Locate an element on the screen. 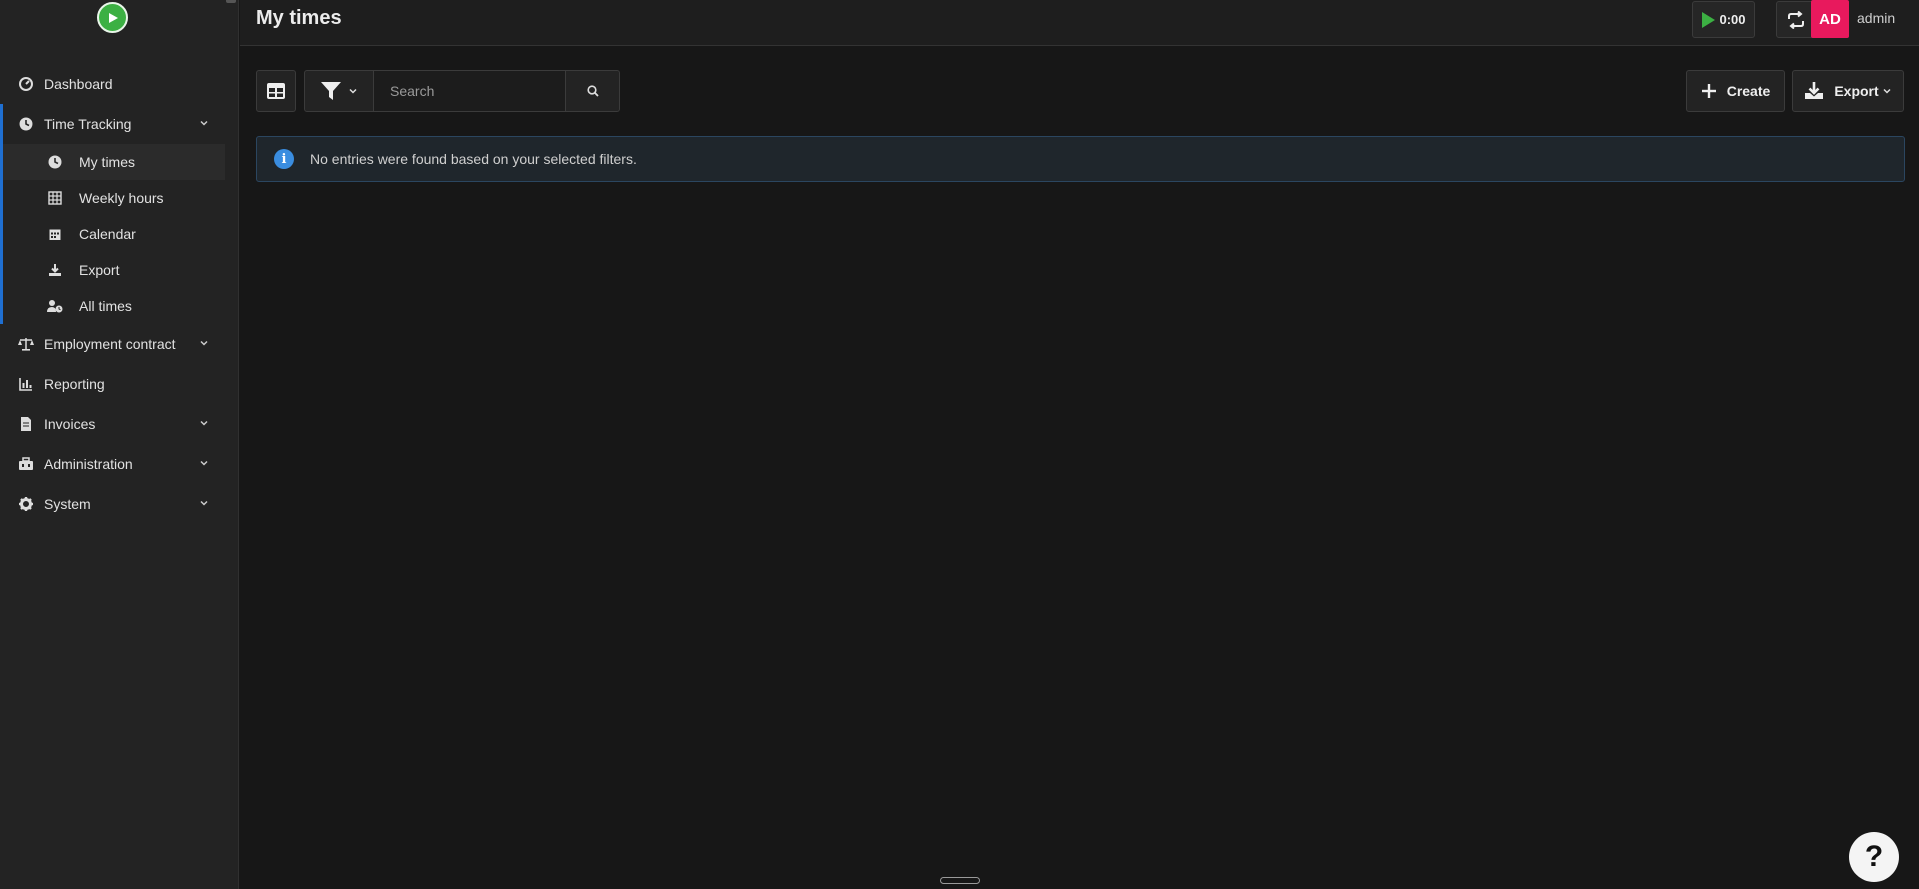 The height and width of the screenshot is (889, 1919). chart-icon is located at coordinates (26, 384).